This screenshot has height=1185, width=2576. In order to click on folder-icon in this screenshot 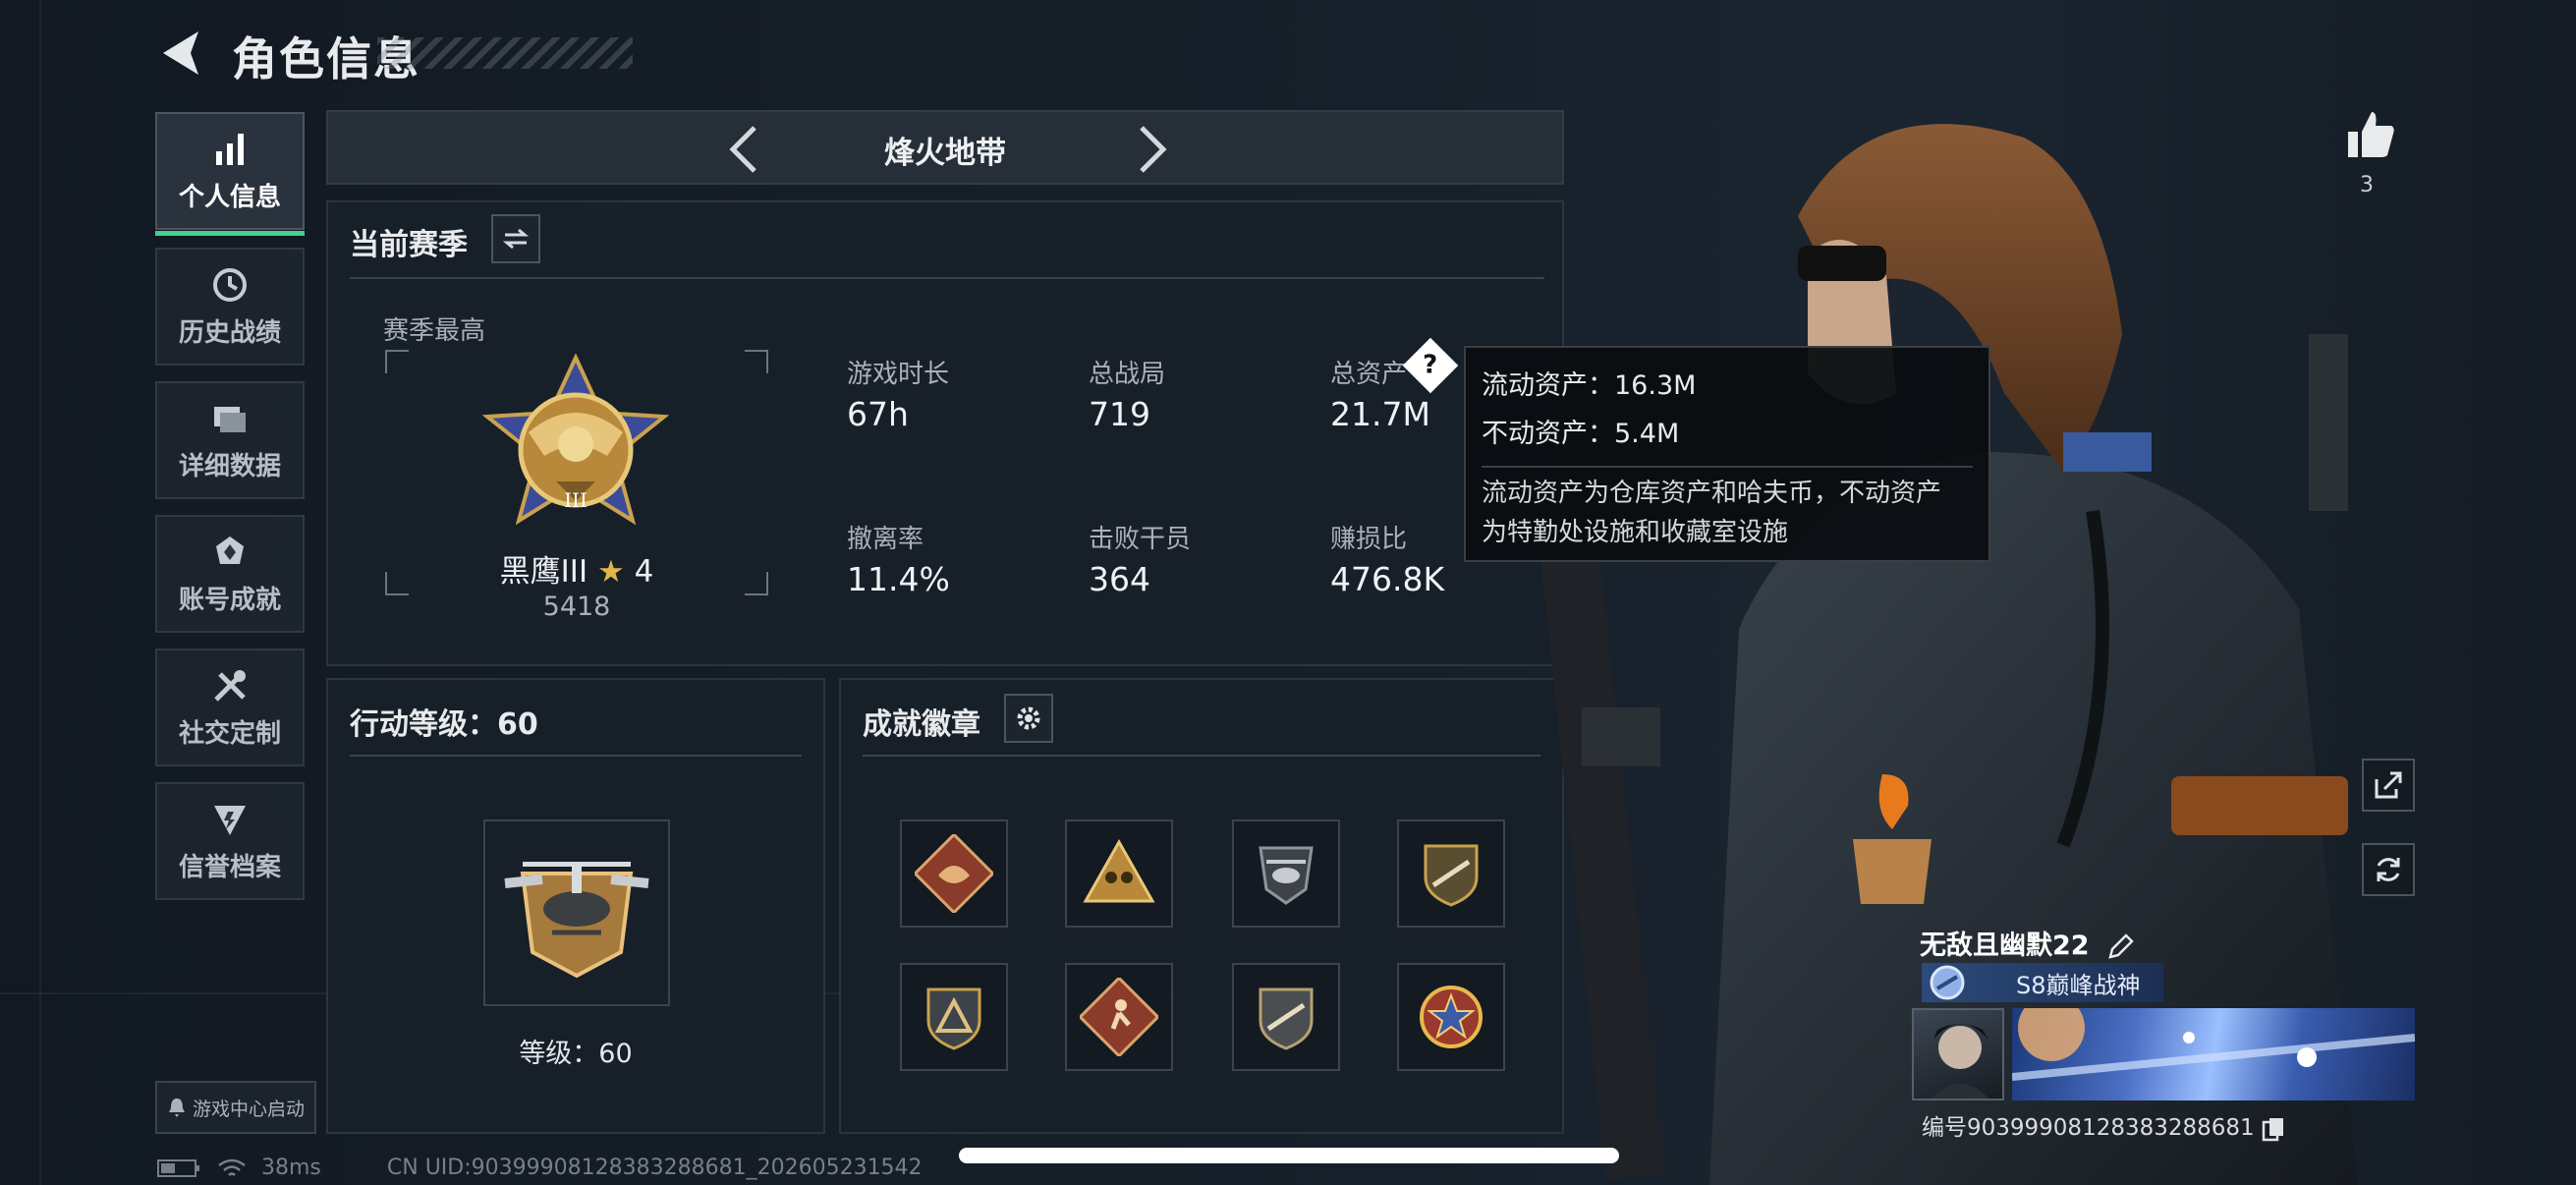, I will do `click(230, 419)`.